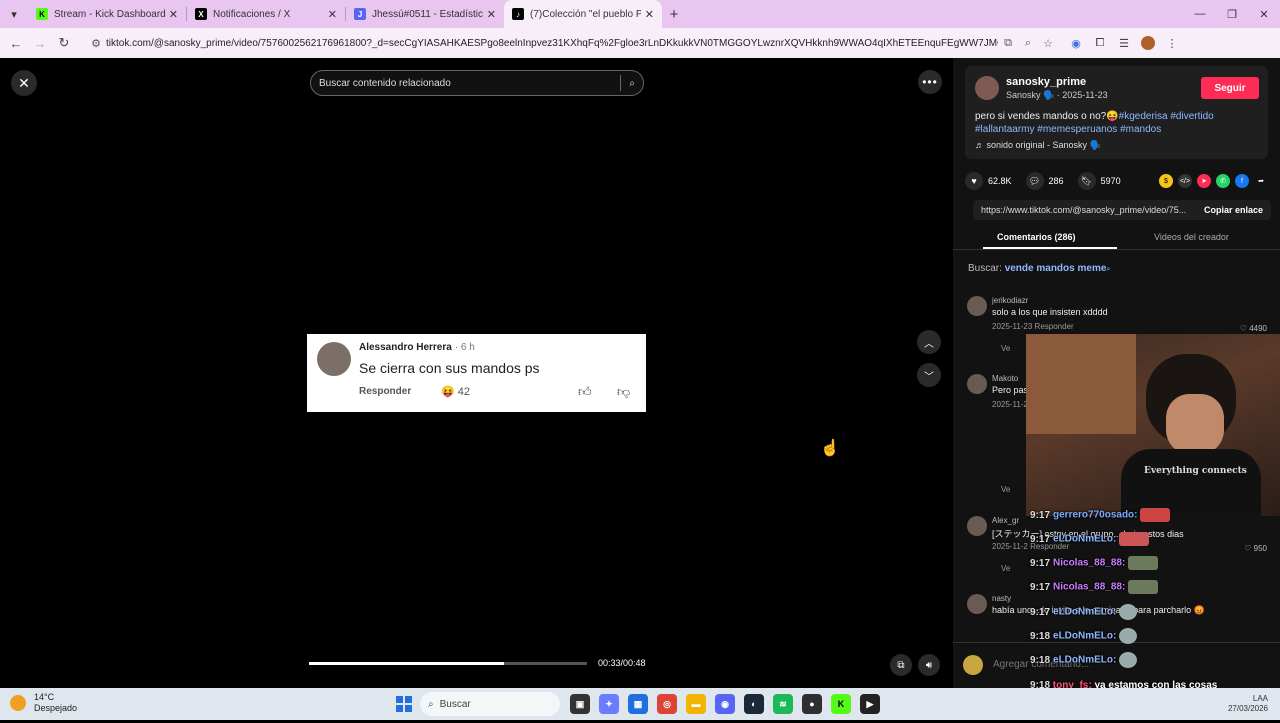 Image resolution: width=1280 pixels, height=723 pixels. I want to click on floating-player-icon: ⧉, so click(901, 665).